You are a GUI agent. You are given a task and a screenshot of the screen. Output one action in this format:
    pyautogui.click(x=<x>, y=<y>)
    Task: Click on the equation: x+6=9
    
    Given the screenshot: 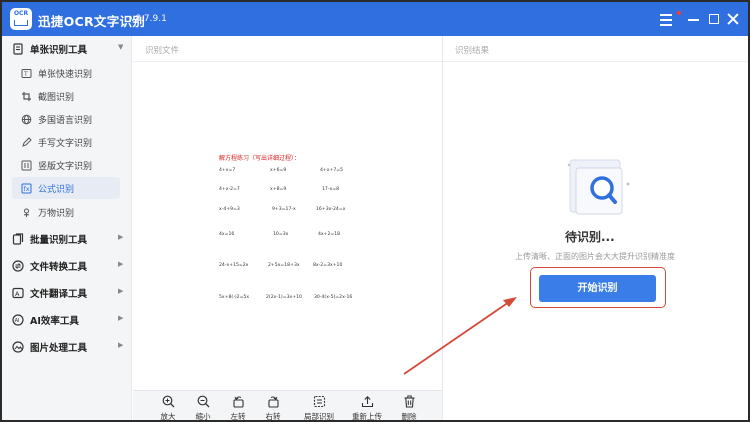 What is the action you would take?
    pyautogui.click(x=278, y=170)
    